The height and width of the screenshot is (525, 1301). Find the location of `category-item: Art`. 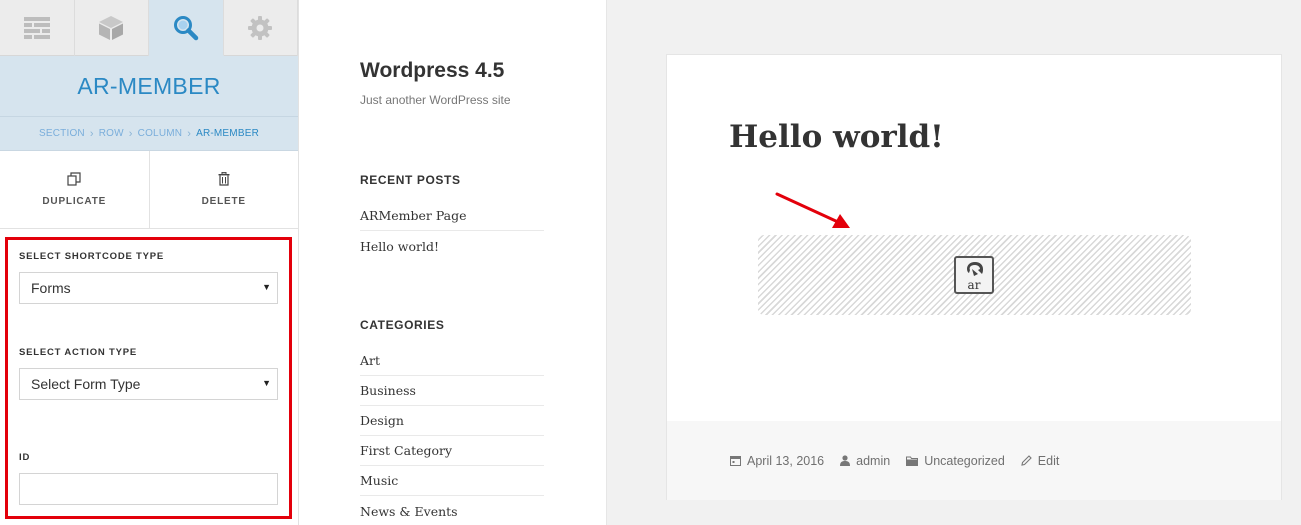

category-item: Art is located at coordinates (452, 361).